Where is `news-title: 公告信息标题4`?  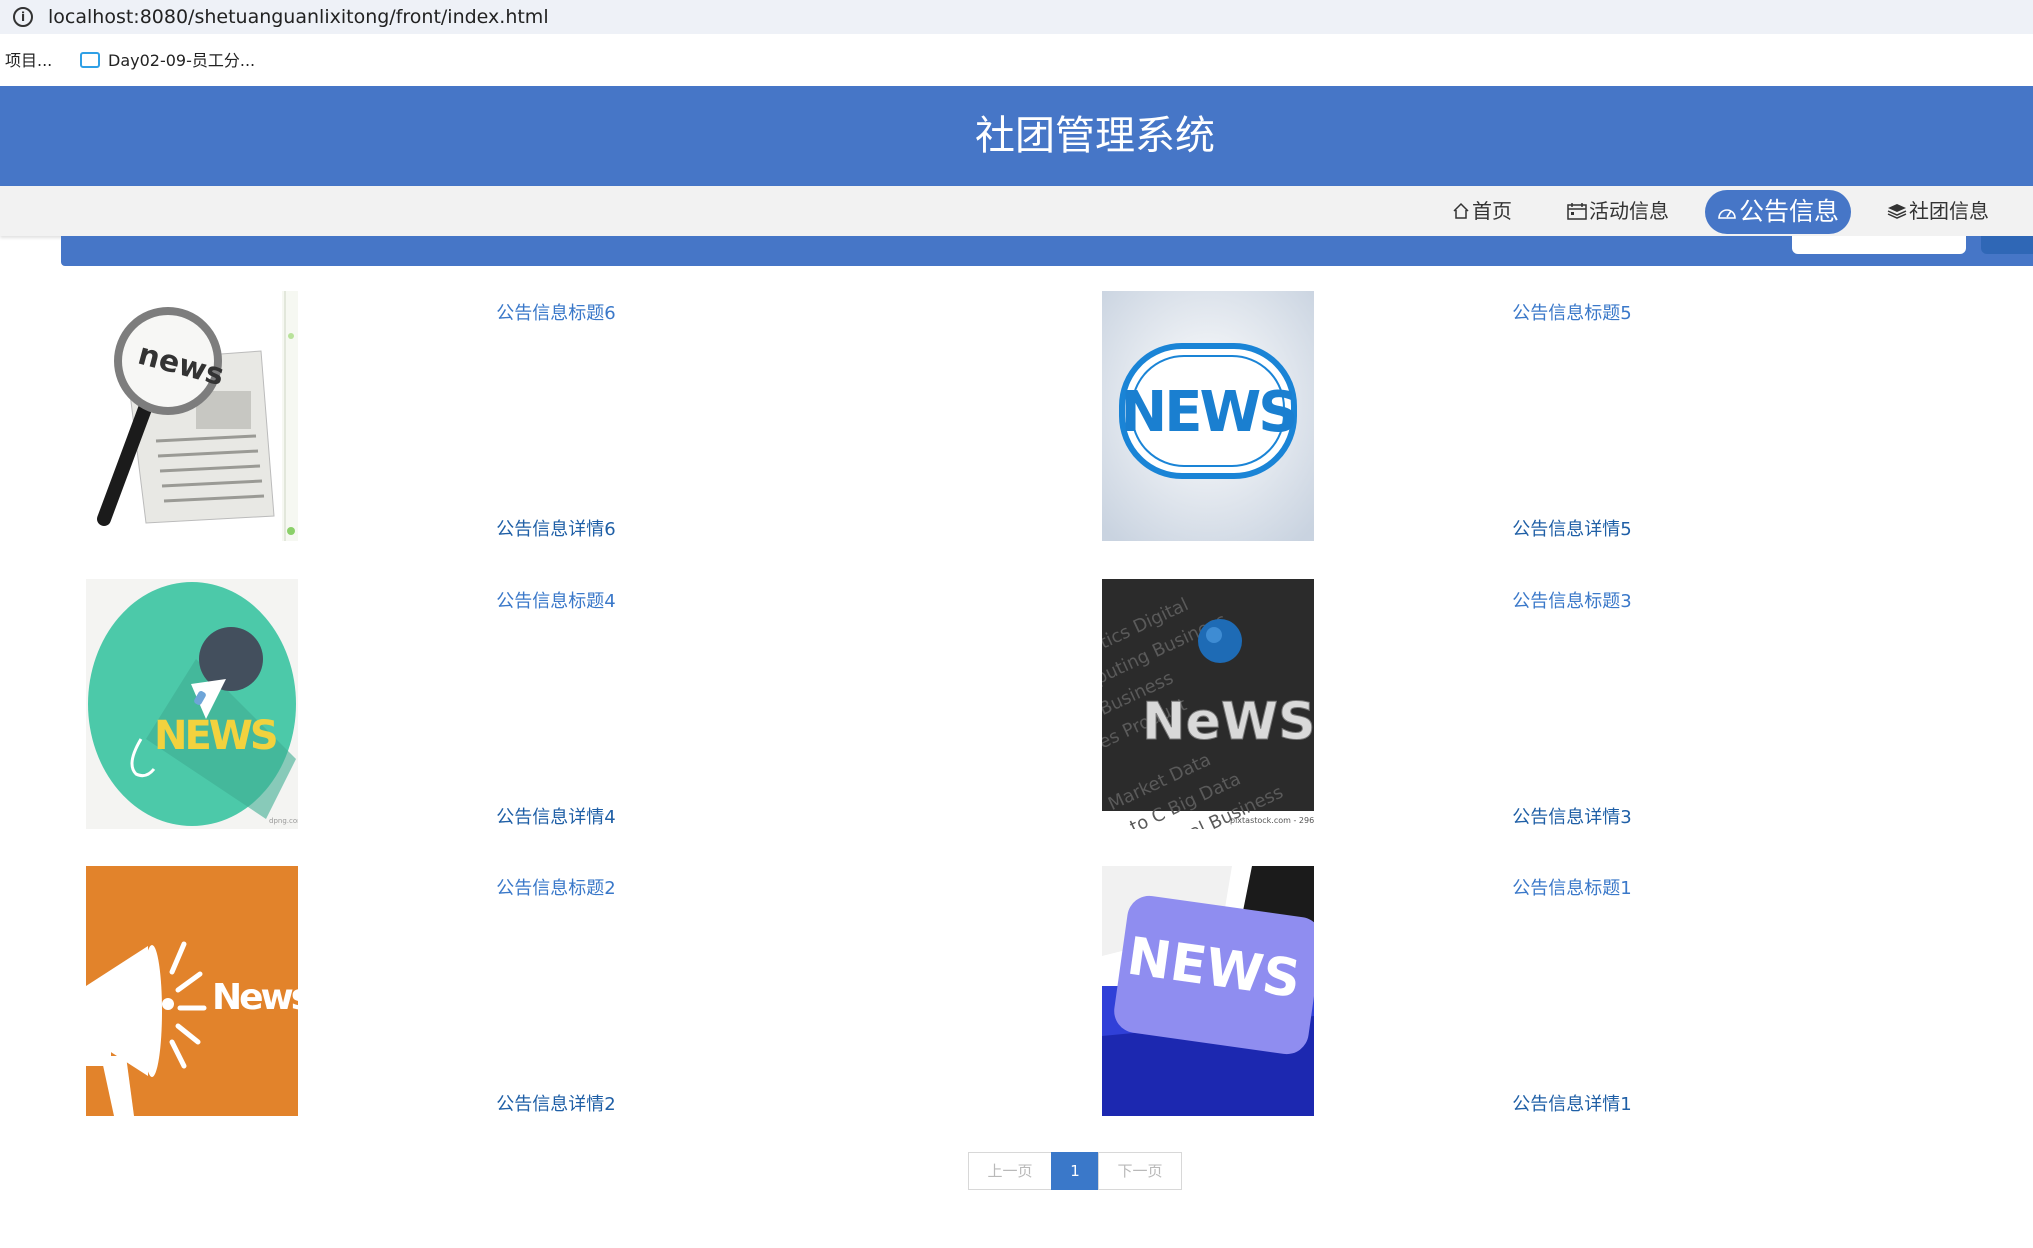 news-title: 公告信息标题4 is located at coordinates (556, 602).